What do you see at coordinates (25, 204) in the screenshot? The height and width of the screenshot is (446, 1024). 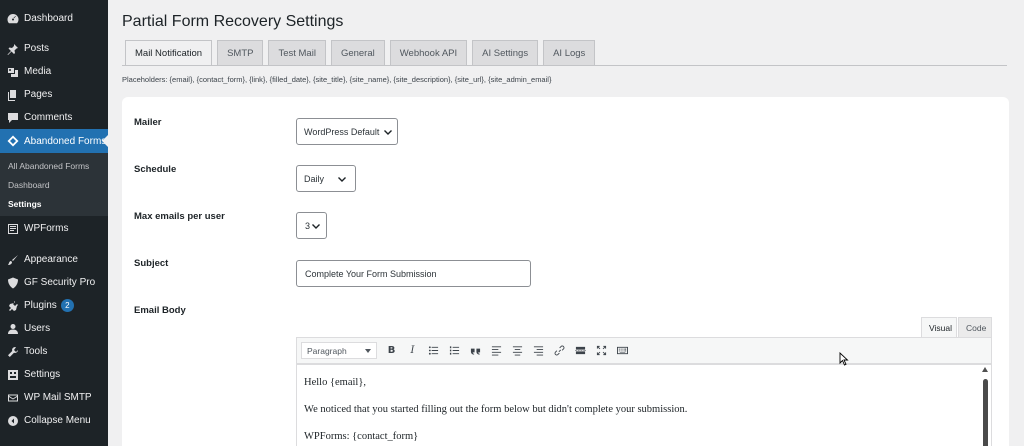 I see `submenu-item-settings: Settings` at bounding box center [25, 204].